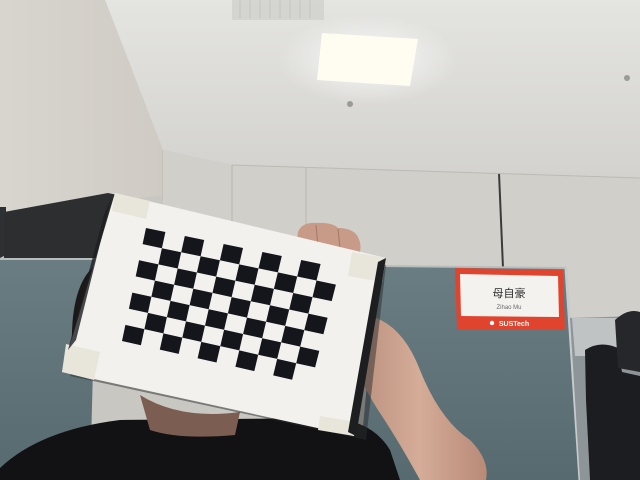 Image resolution: width=640 pixels, height=480 pixels. I want to click on chair-back, so click(627, 341).